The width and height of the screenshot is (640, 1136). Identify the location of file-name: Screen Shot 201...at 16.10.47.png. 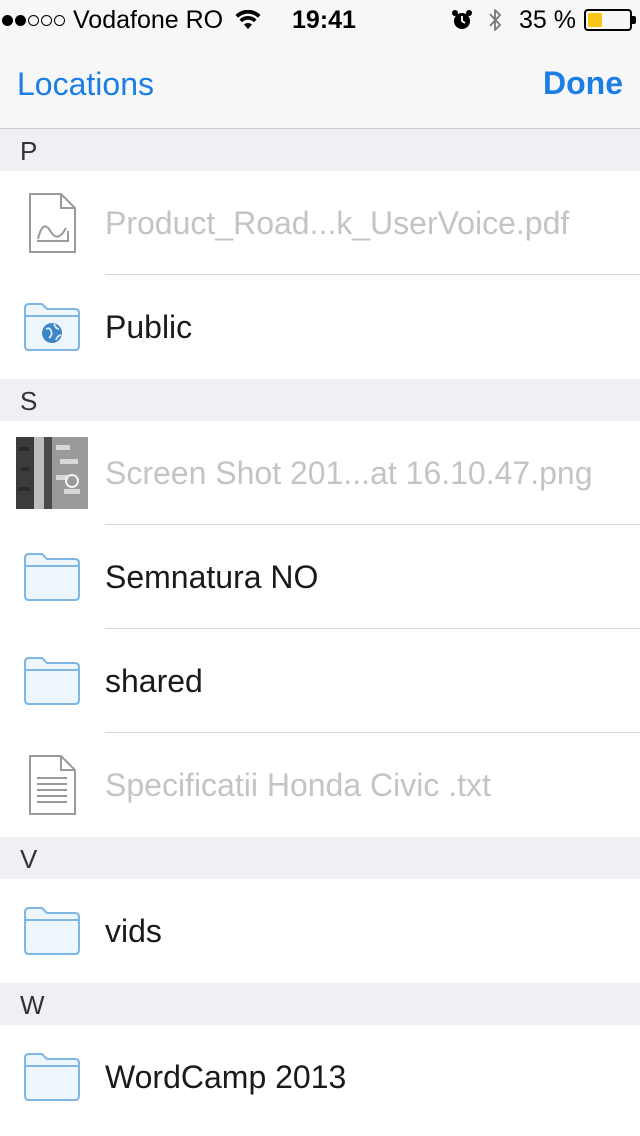
(349, 473).